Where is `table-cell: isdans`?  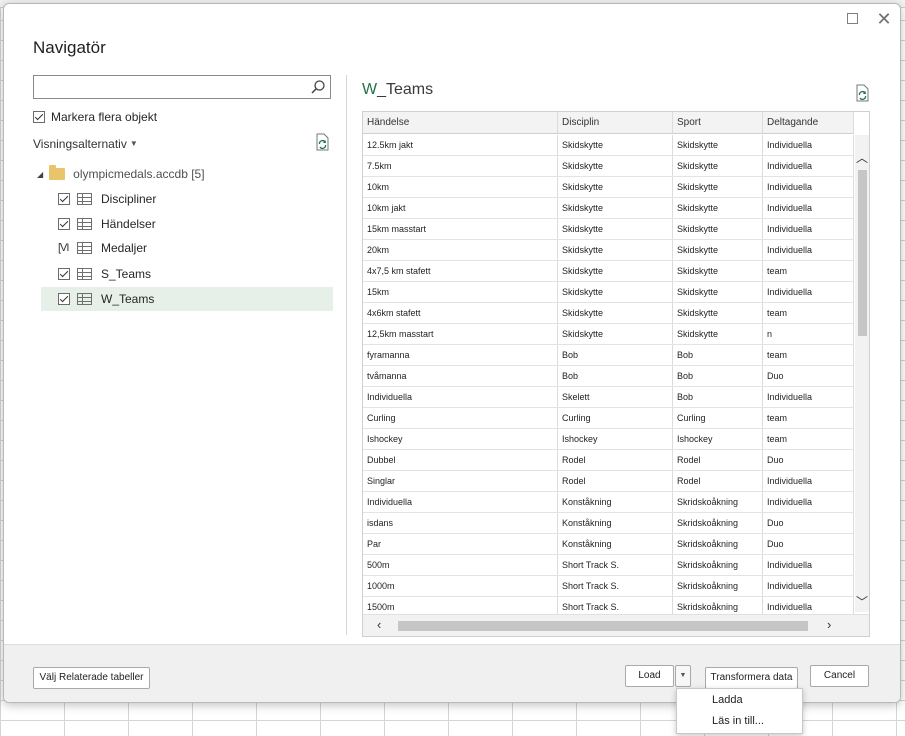 table-cell: isdans is located at coordinates (460, 523).